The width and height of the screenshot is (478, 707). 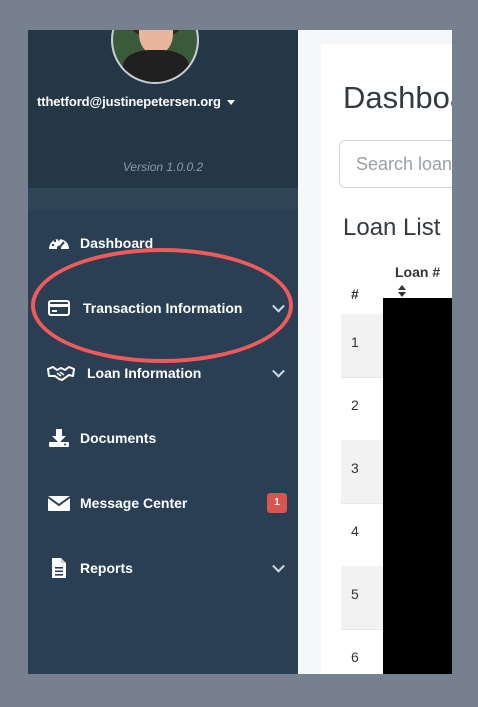 What do you see at coordinates (163, 199) in the screenshot?
I see `nav-spacer` at bounding box center [163, 199].